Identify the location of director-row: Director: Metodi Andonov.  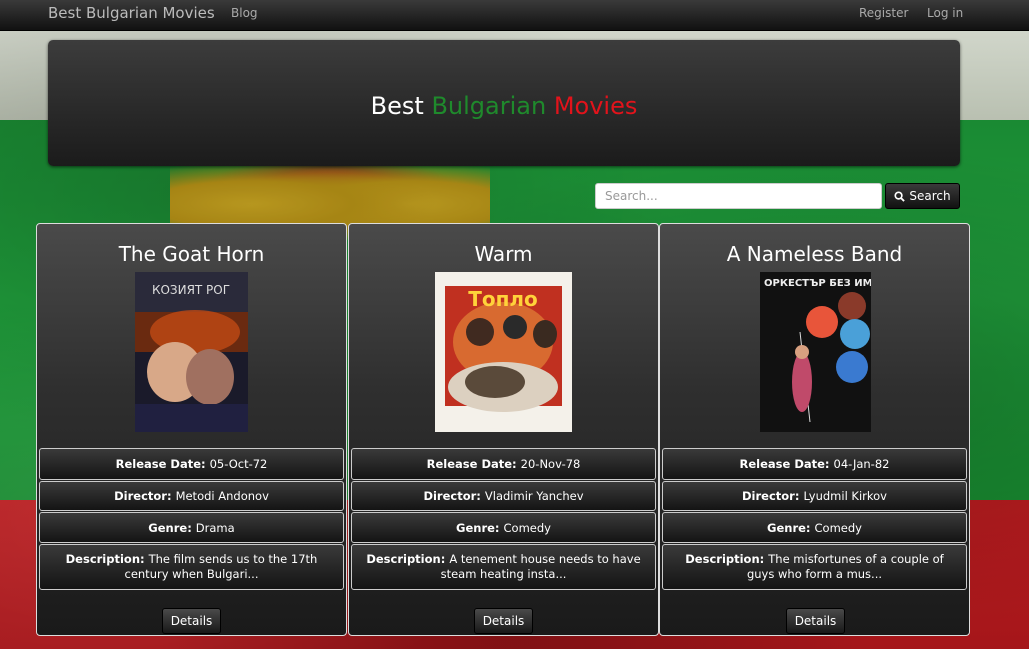
(191, 496).